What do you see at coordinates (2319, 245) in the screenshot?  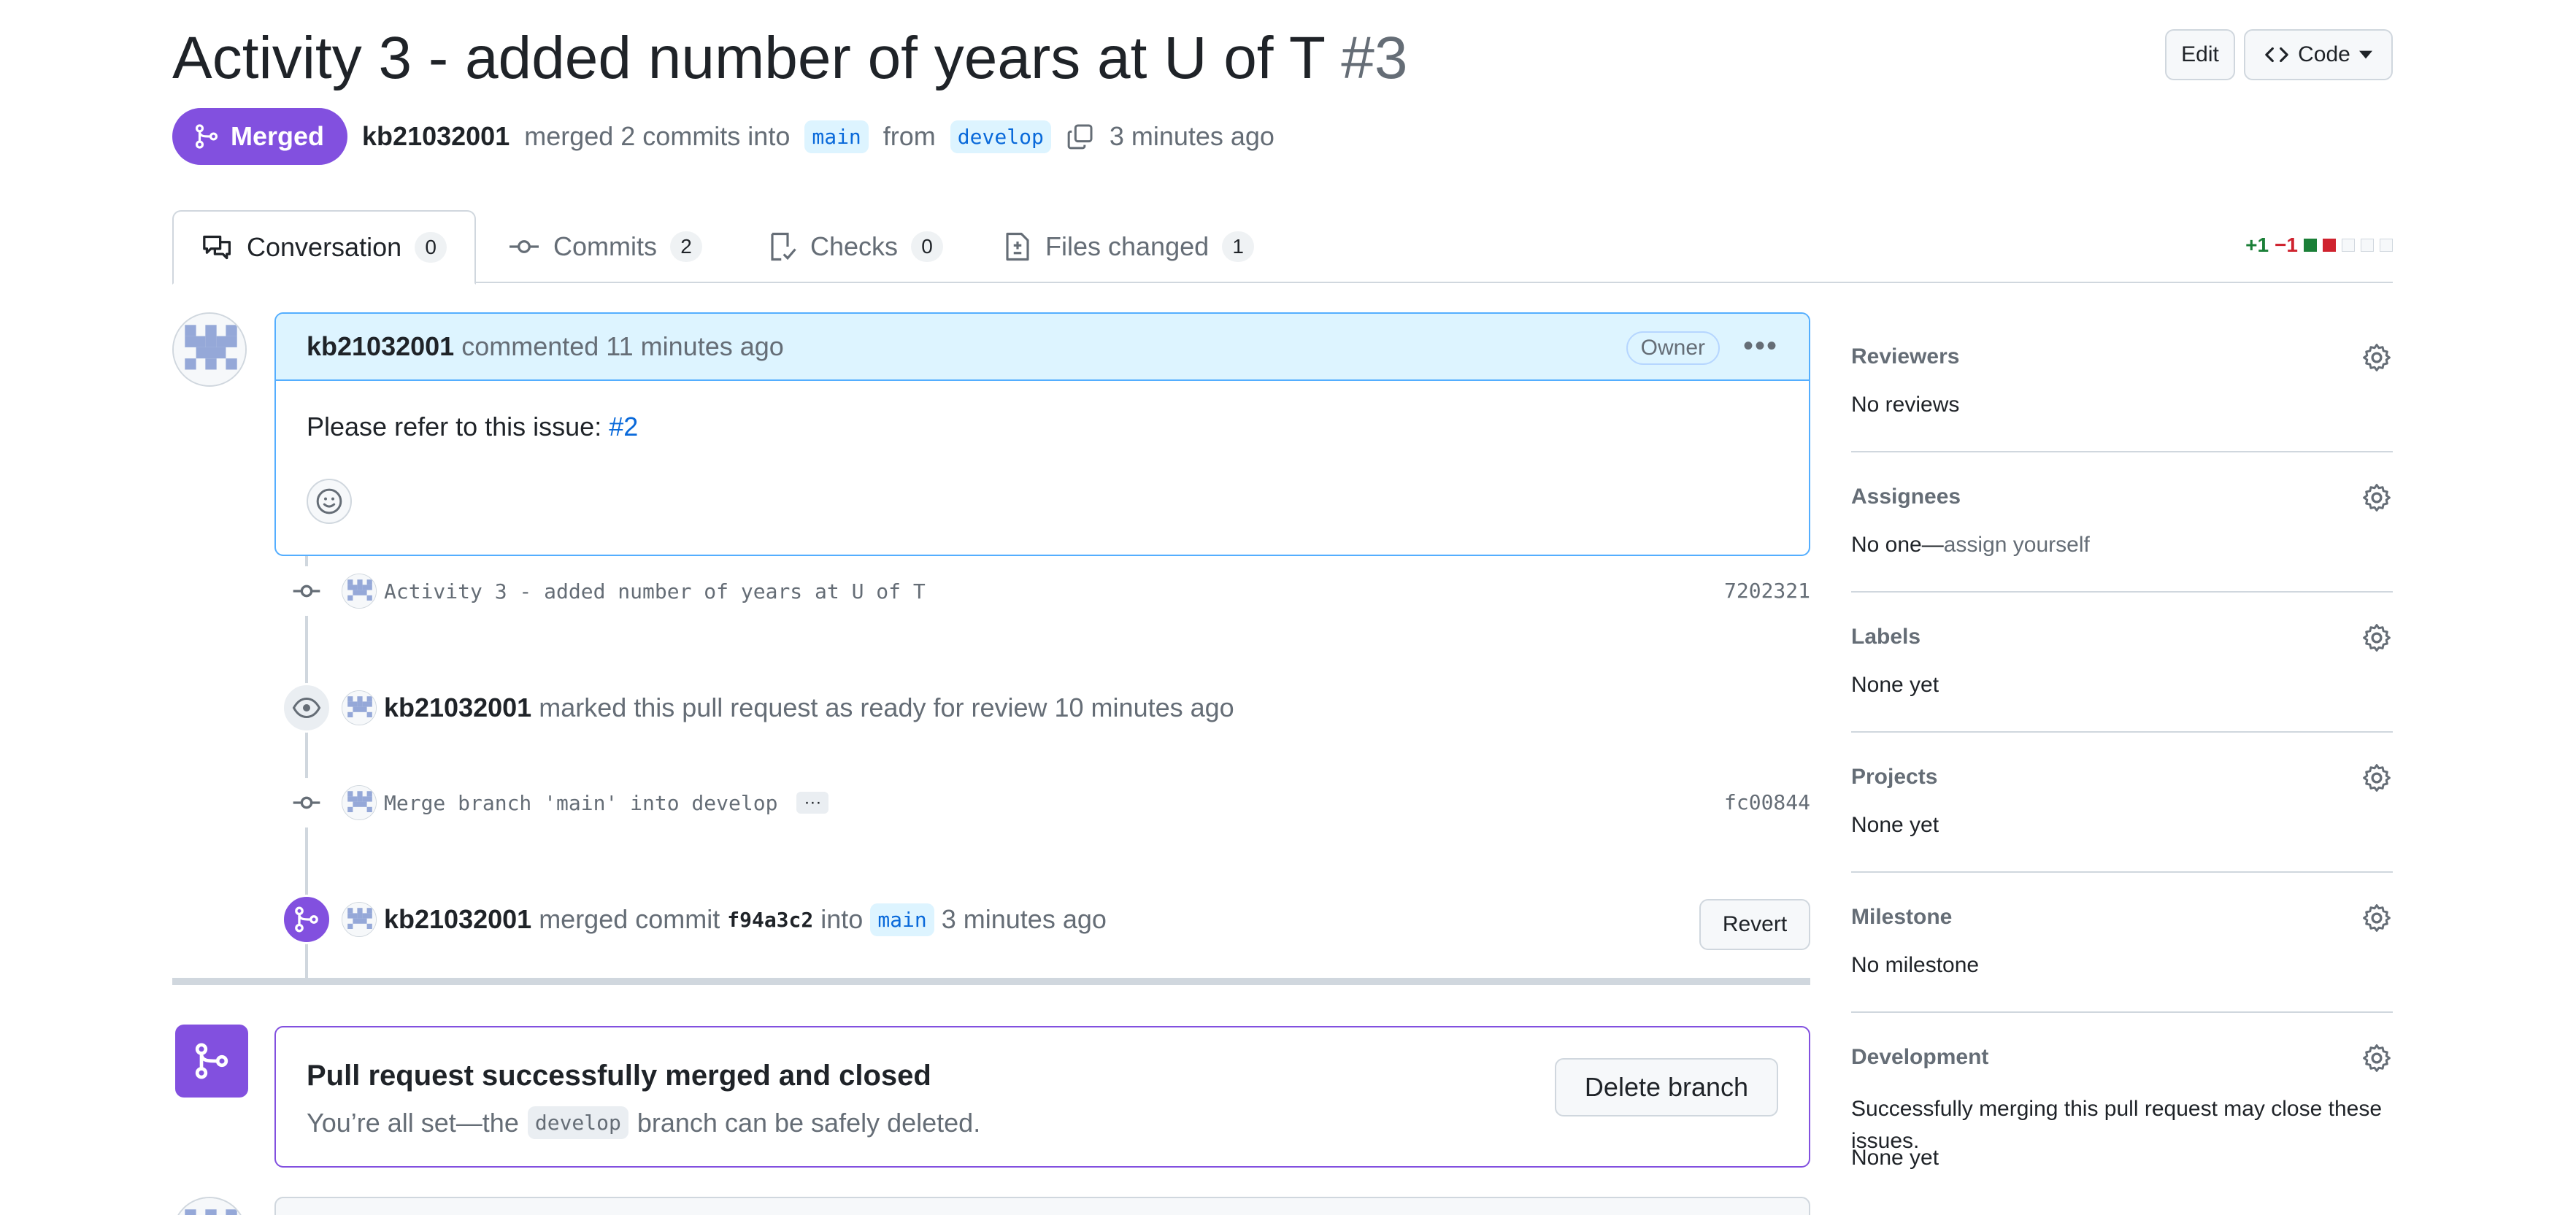 I see `diffstat: +1 −1` at bounding box center [2319, 245].